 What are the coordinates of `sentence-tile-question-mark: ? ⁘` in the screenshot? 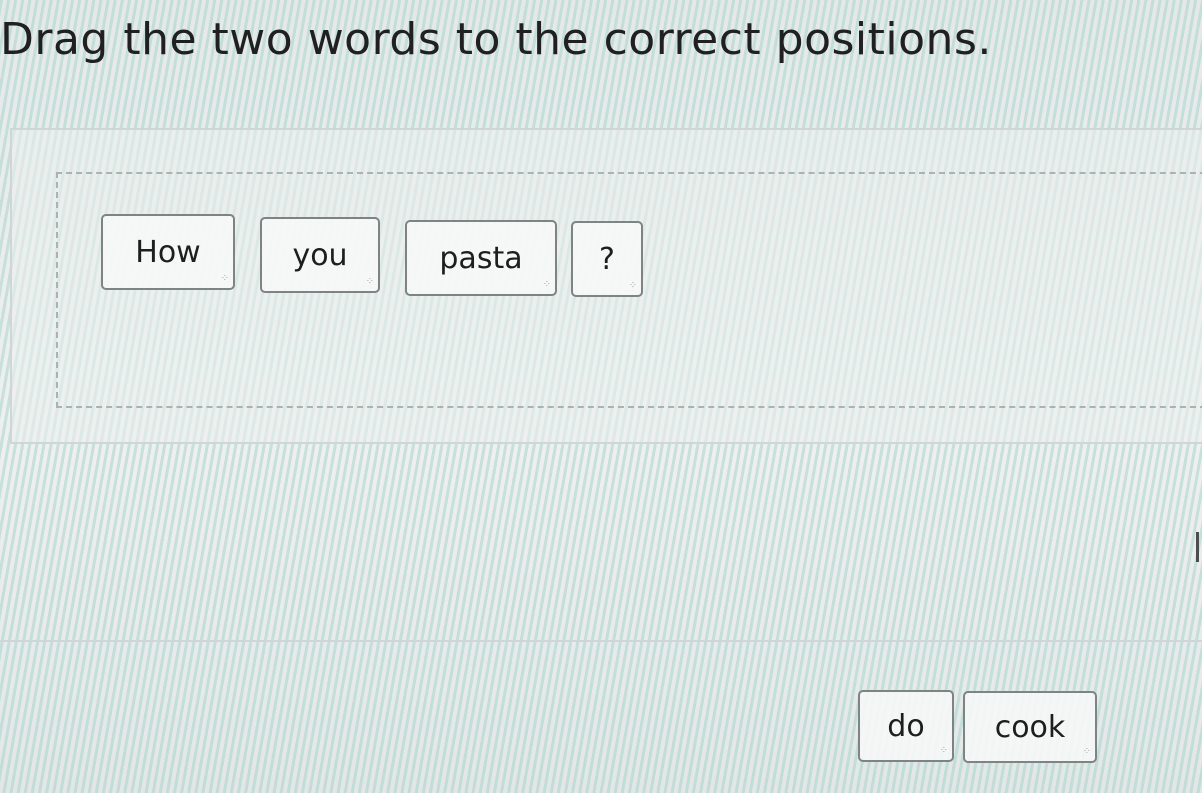 It's located at (607, 259).